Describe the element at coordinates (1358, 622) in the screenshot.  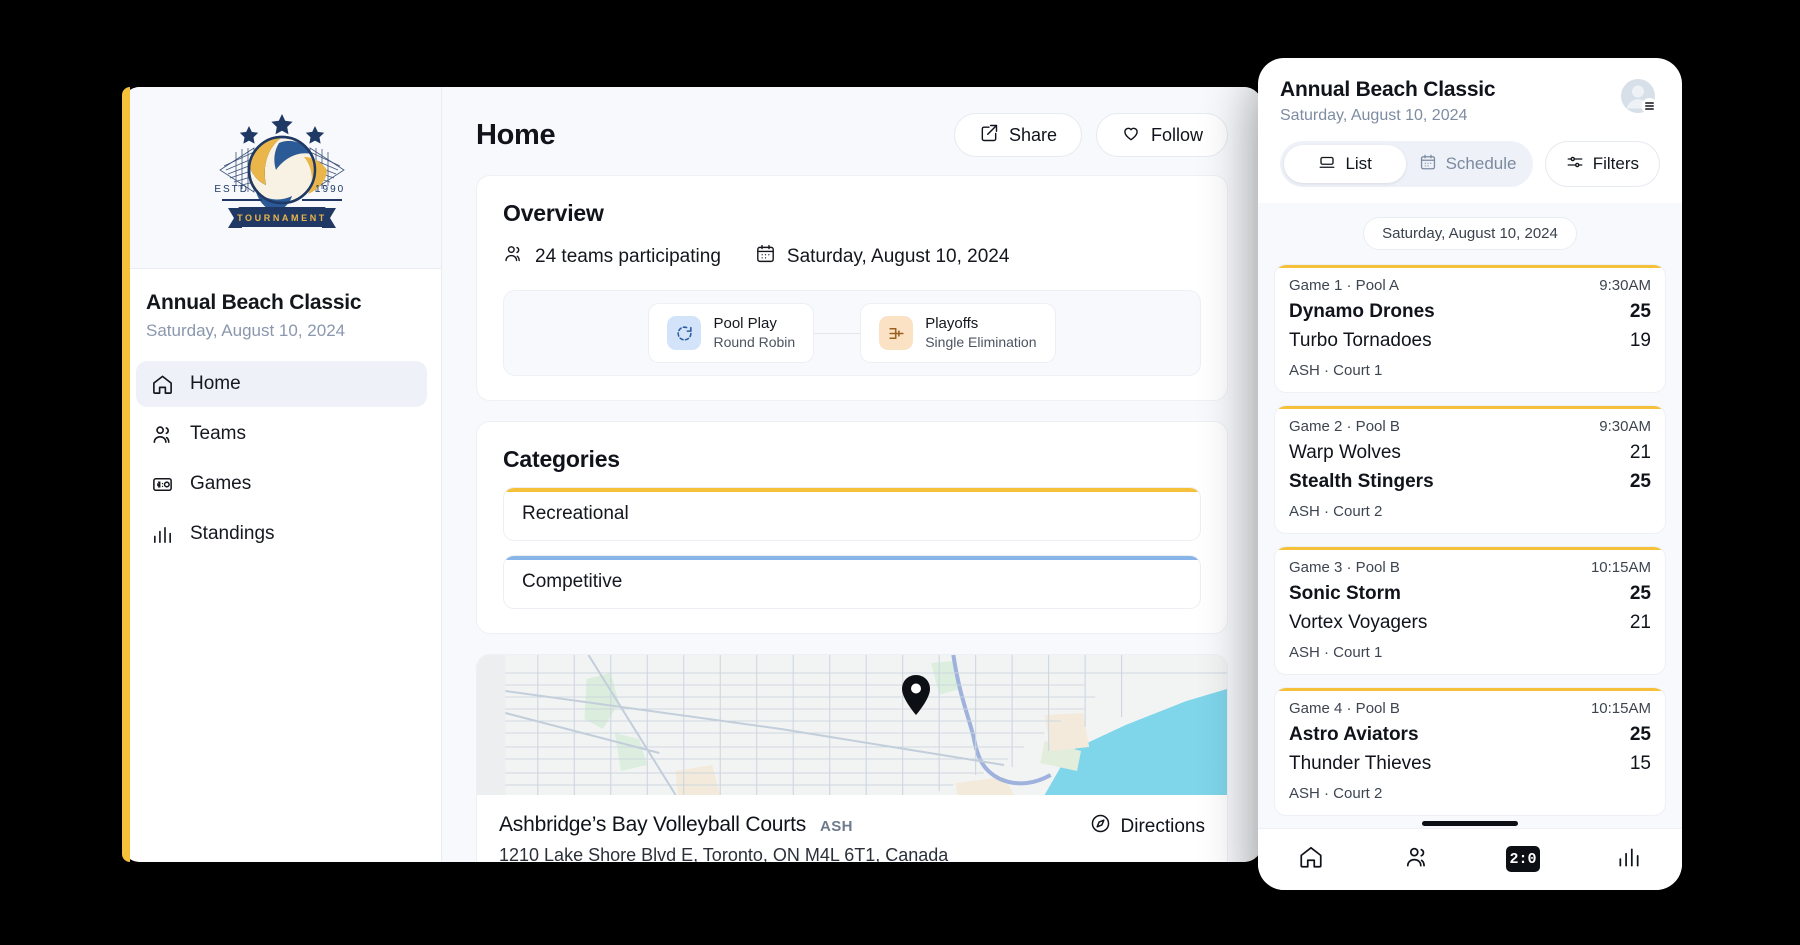
I see `team-name: Vortex Voyagers` at that location.